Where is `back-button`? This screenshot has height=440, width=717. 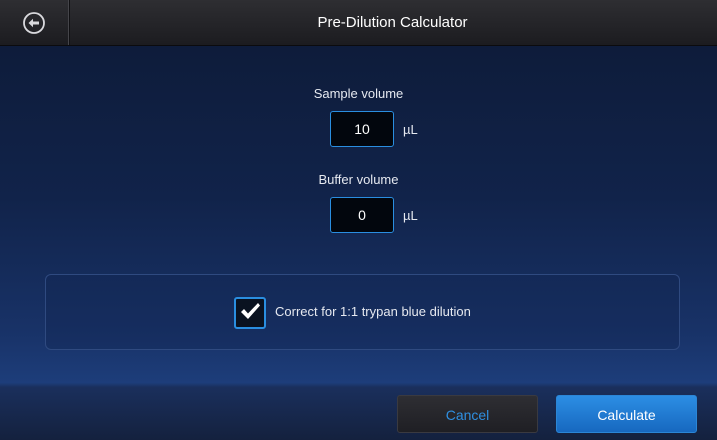 back-button is located at coordinates (34, 22).